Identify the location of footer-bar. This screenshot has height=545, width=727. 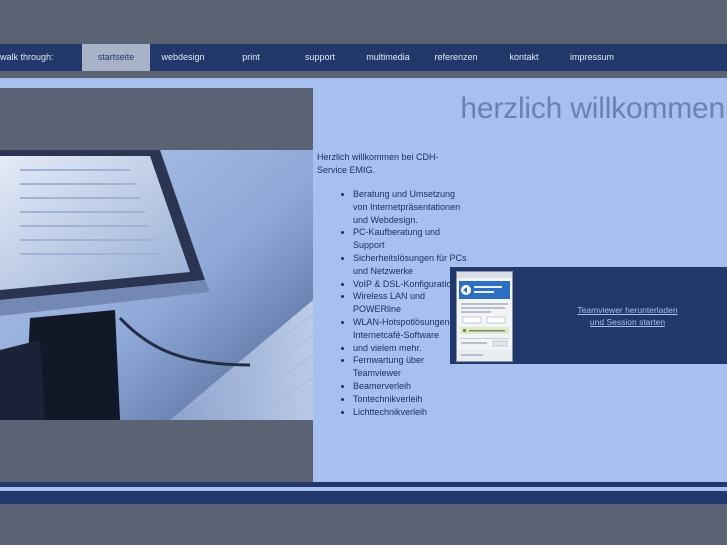
(363, 497).